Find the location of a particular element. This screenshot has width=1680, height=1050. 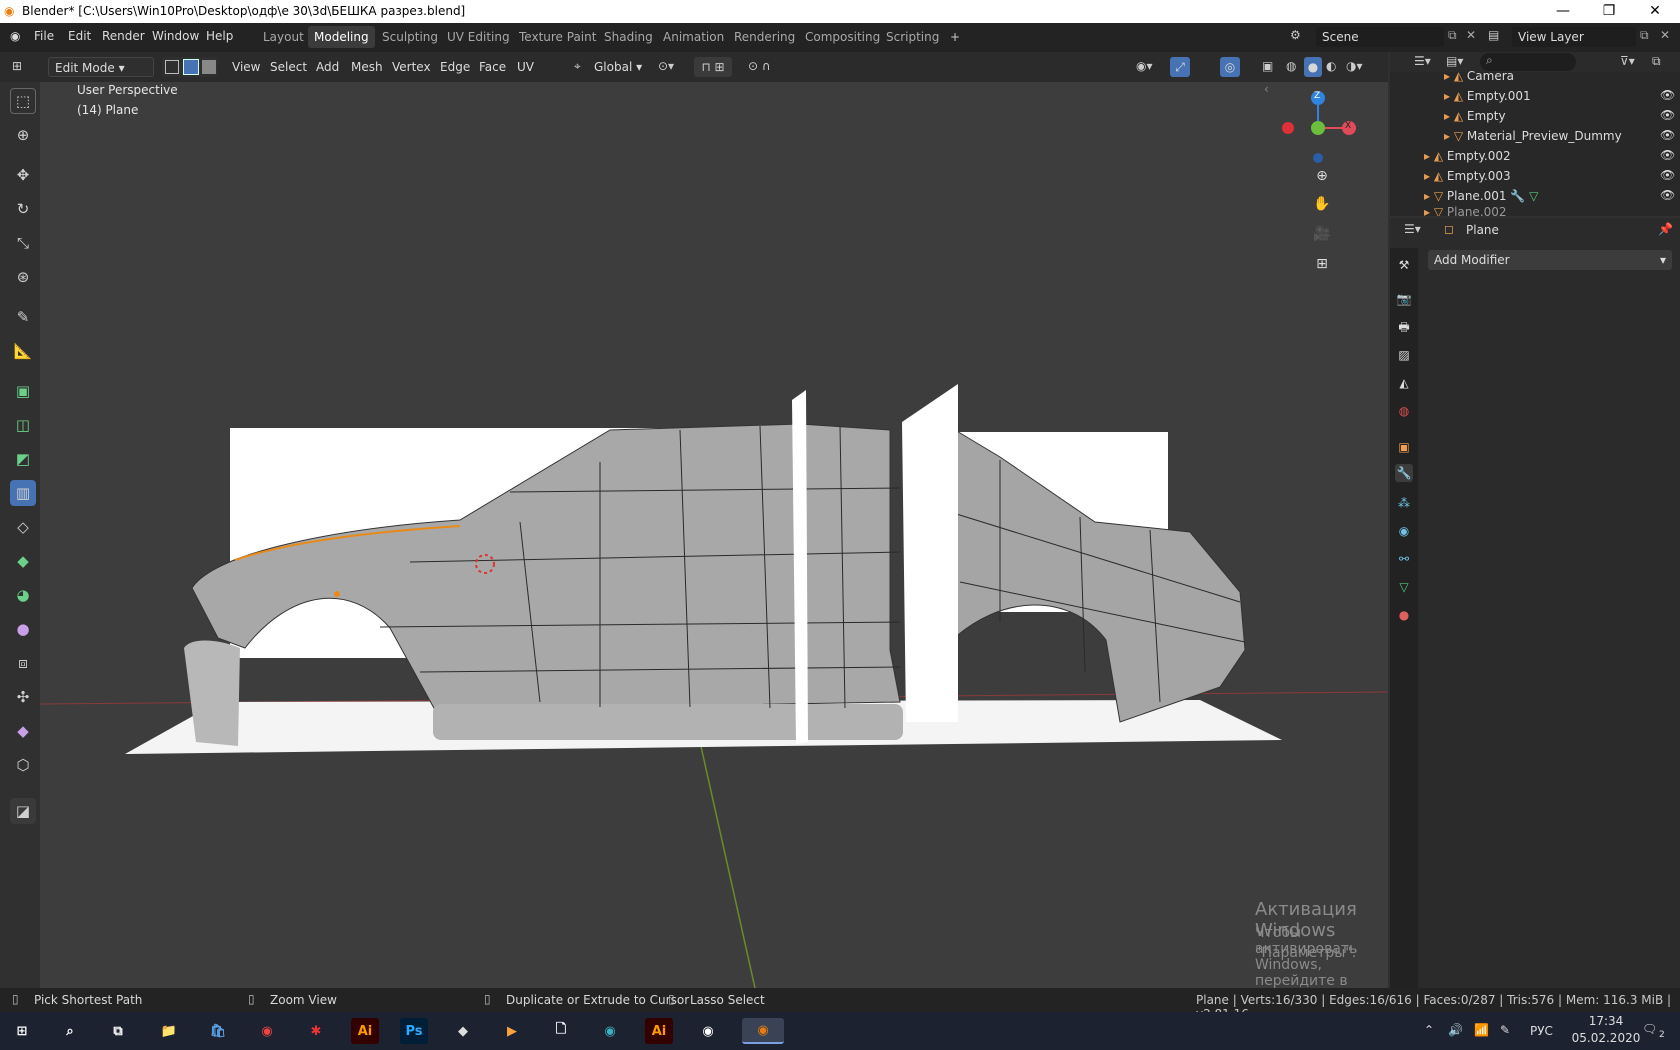

rendered-shading-icon: ◑▾ is located at coordinates (1354, 66).